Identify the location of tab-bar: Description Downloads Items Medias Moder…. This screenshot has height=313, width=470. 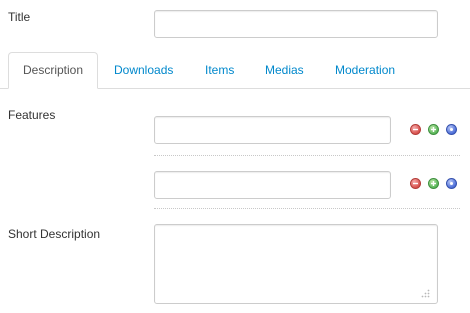
(235, 70).